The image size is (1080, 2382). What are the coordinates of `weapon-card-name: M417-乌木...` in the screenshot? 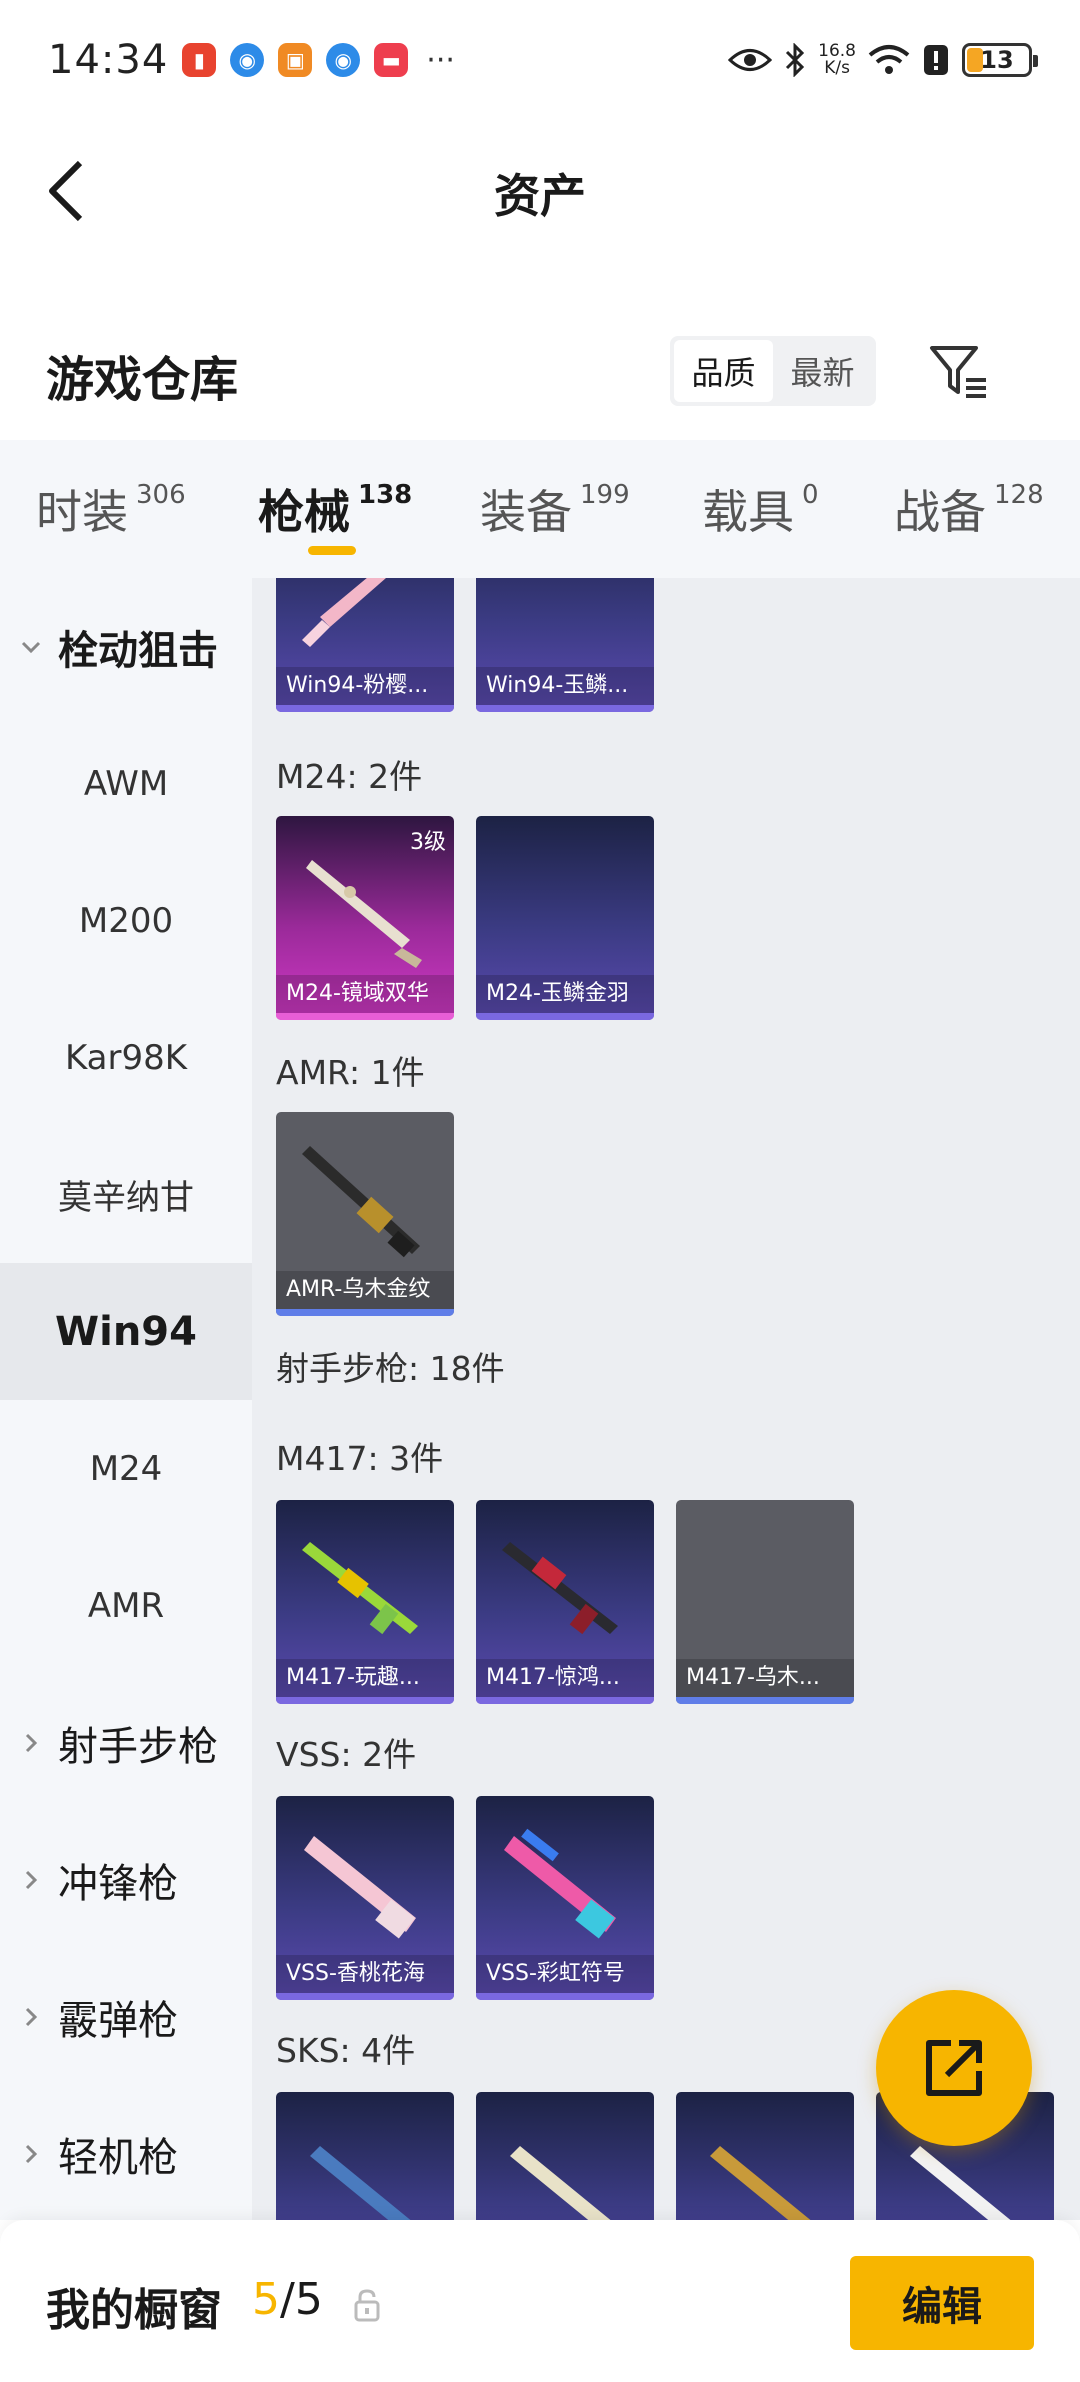 It's located at (765, 1678).